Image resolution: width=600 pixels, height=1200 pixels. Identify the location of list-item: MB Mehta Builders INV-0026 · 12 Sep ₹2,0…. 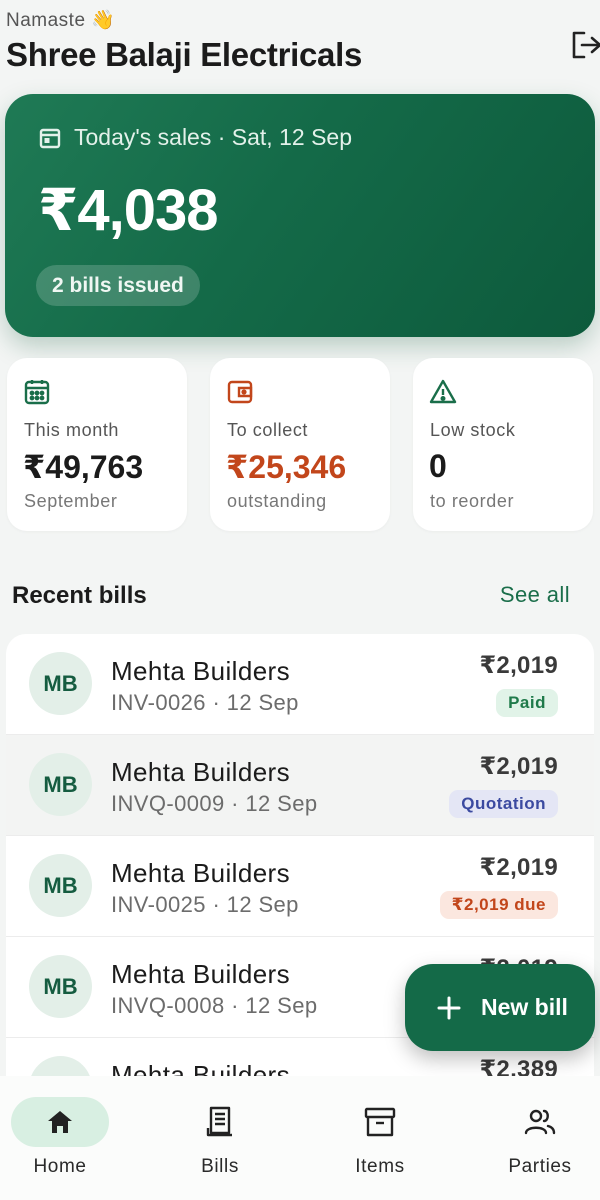
(300, 684).